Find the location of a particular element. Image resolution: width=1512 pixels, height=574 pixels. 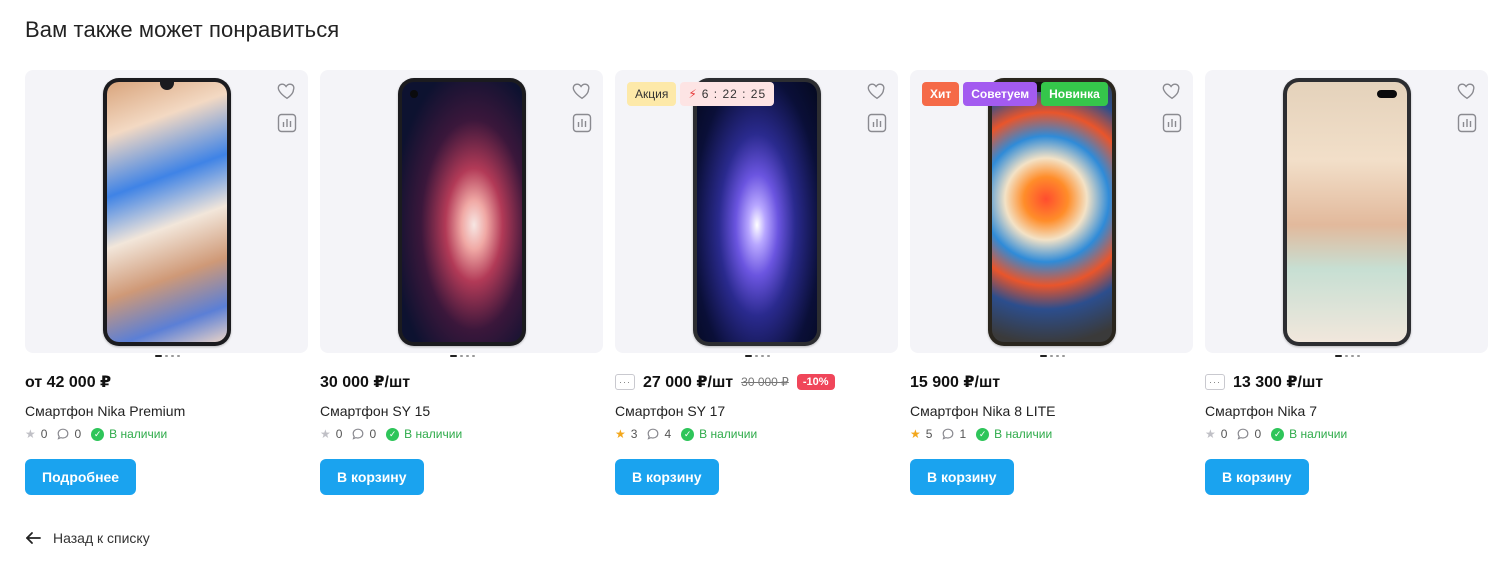

promo-badge: Акция is located at coordinates (652, 94).